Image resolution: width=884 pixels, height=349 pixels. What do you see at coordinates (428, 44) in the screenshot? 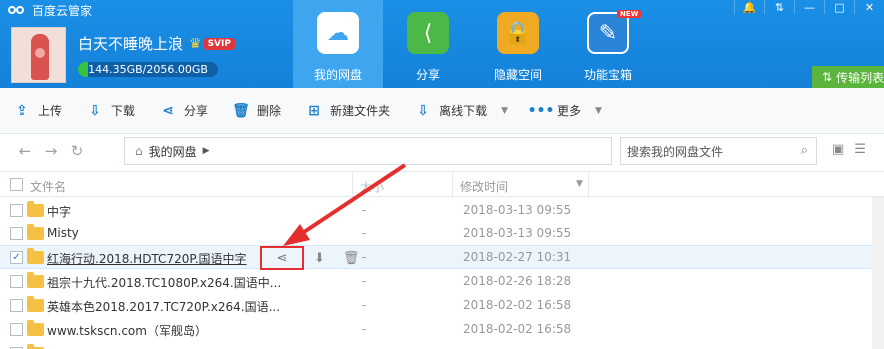
I see `nav-share: ⟨ 分享` at bounding box center [428, 44].